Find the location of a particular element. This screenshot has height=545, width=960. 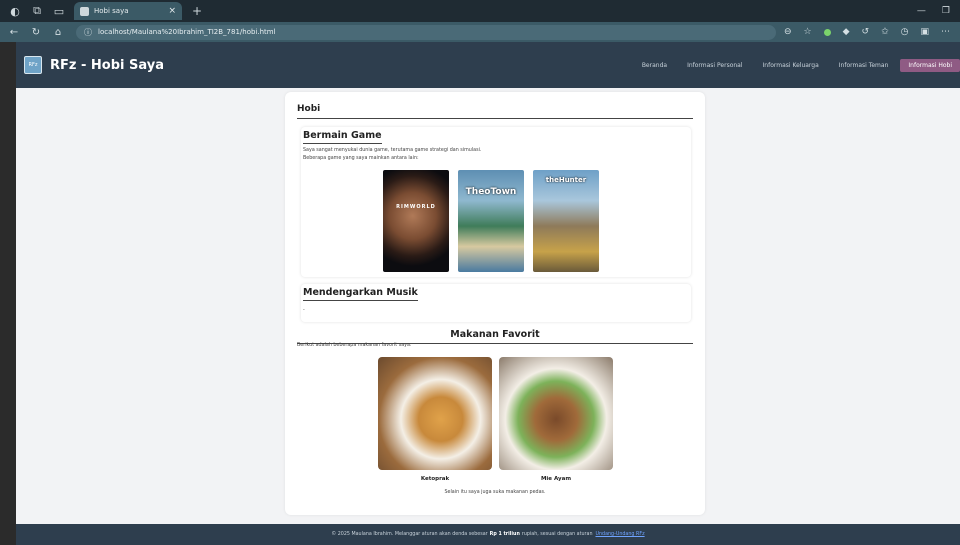

game-name-rimworld: RIMWORLD is located at coordinates (416, 207).